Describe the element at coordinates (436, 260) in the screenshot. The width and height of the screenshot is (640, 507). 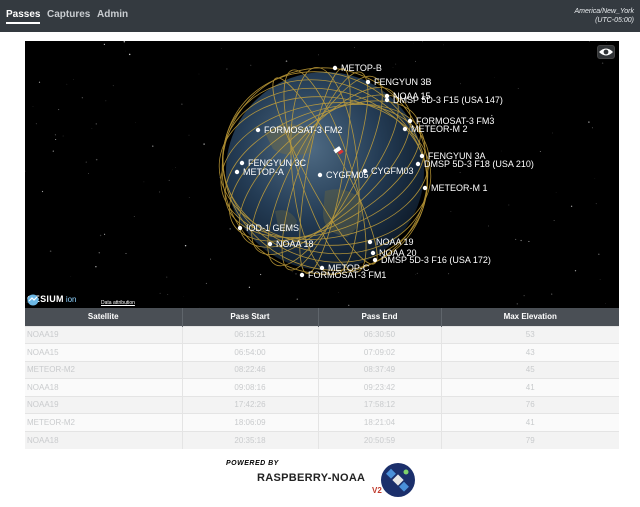
I see `satellite-label: DMSP 5D-3 F16 (USA 172)` at that location.